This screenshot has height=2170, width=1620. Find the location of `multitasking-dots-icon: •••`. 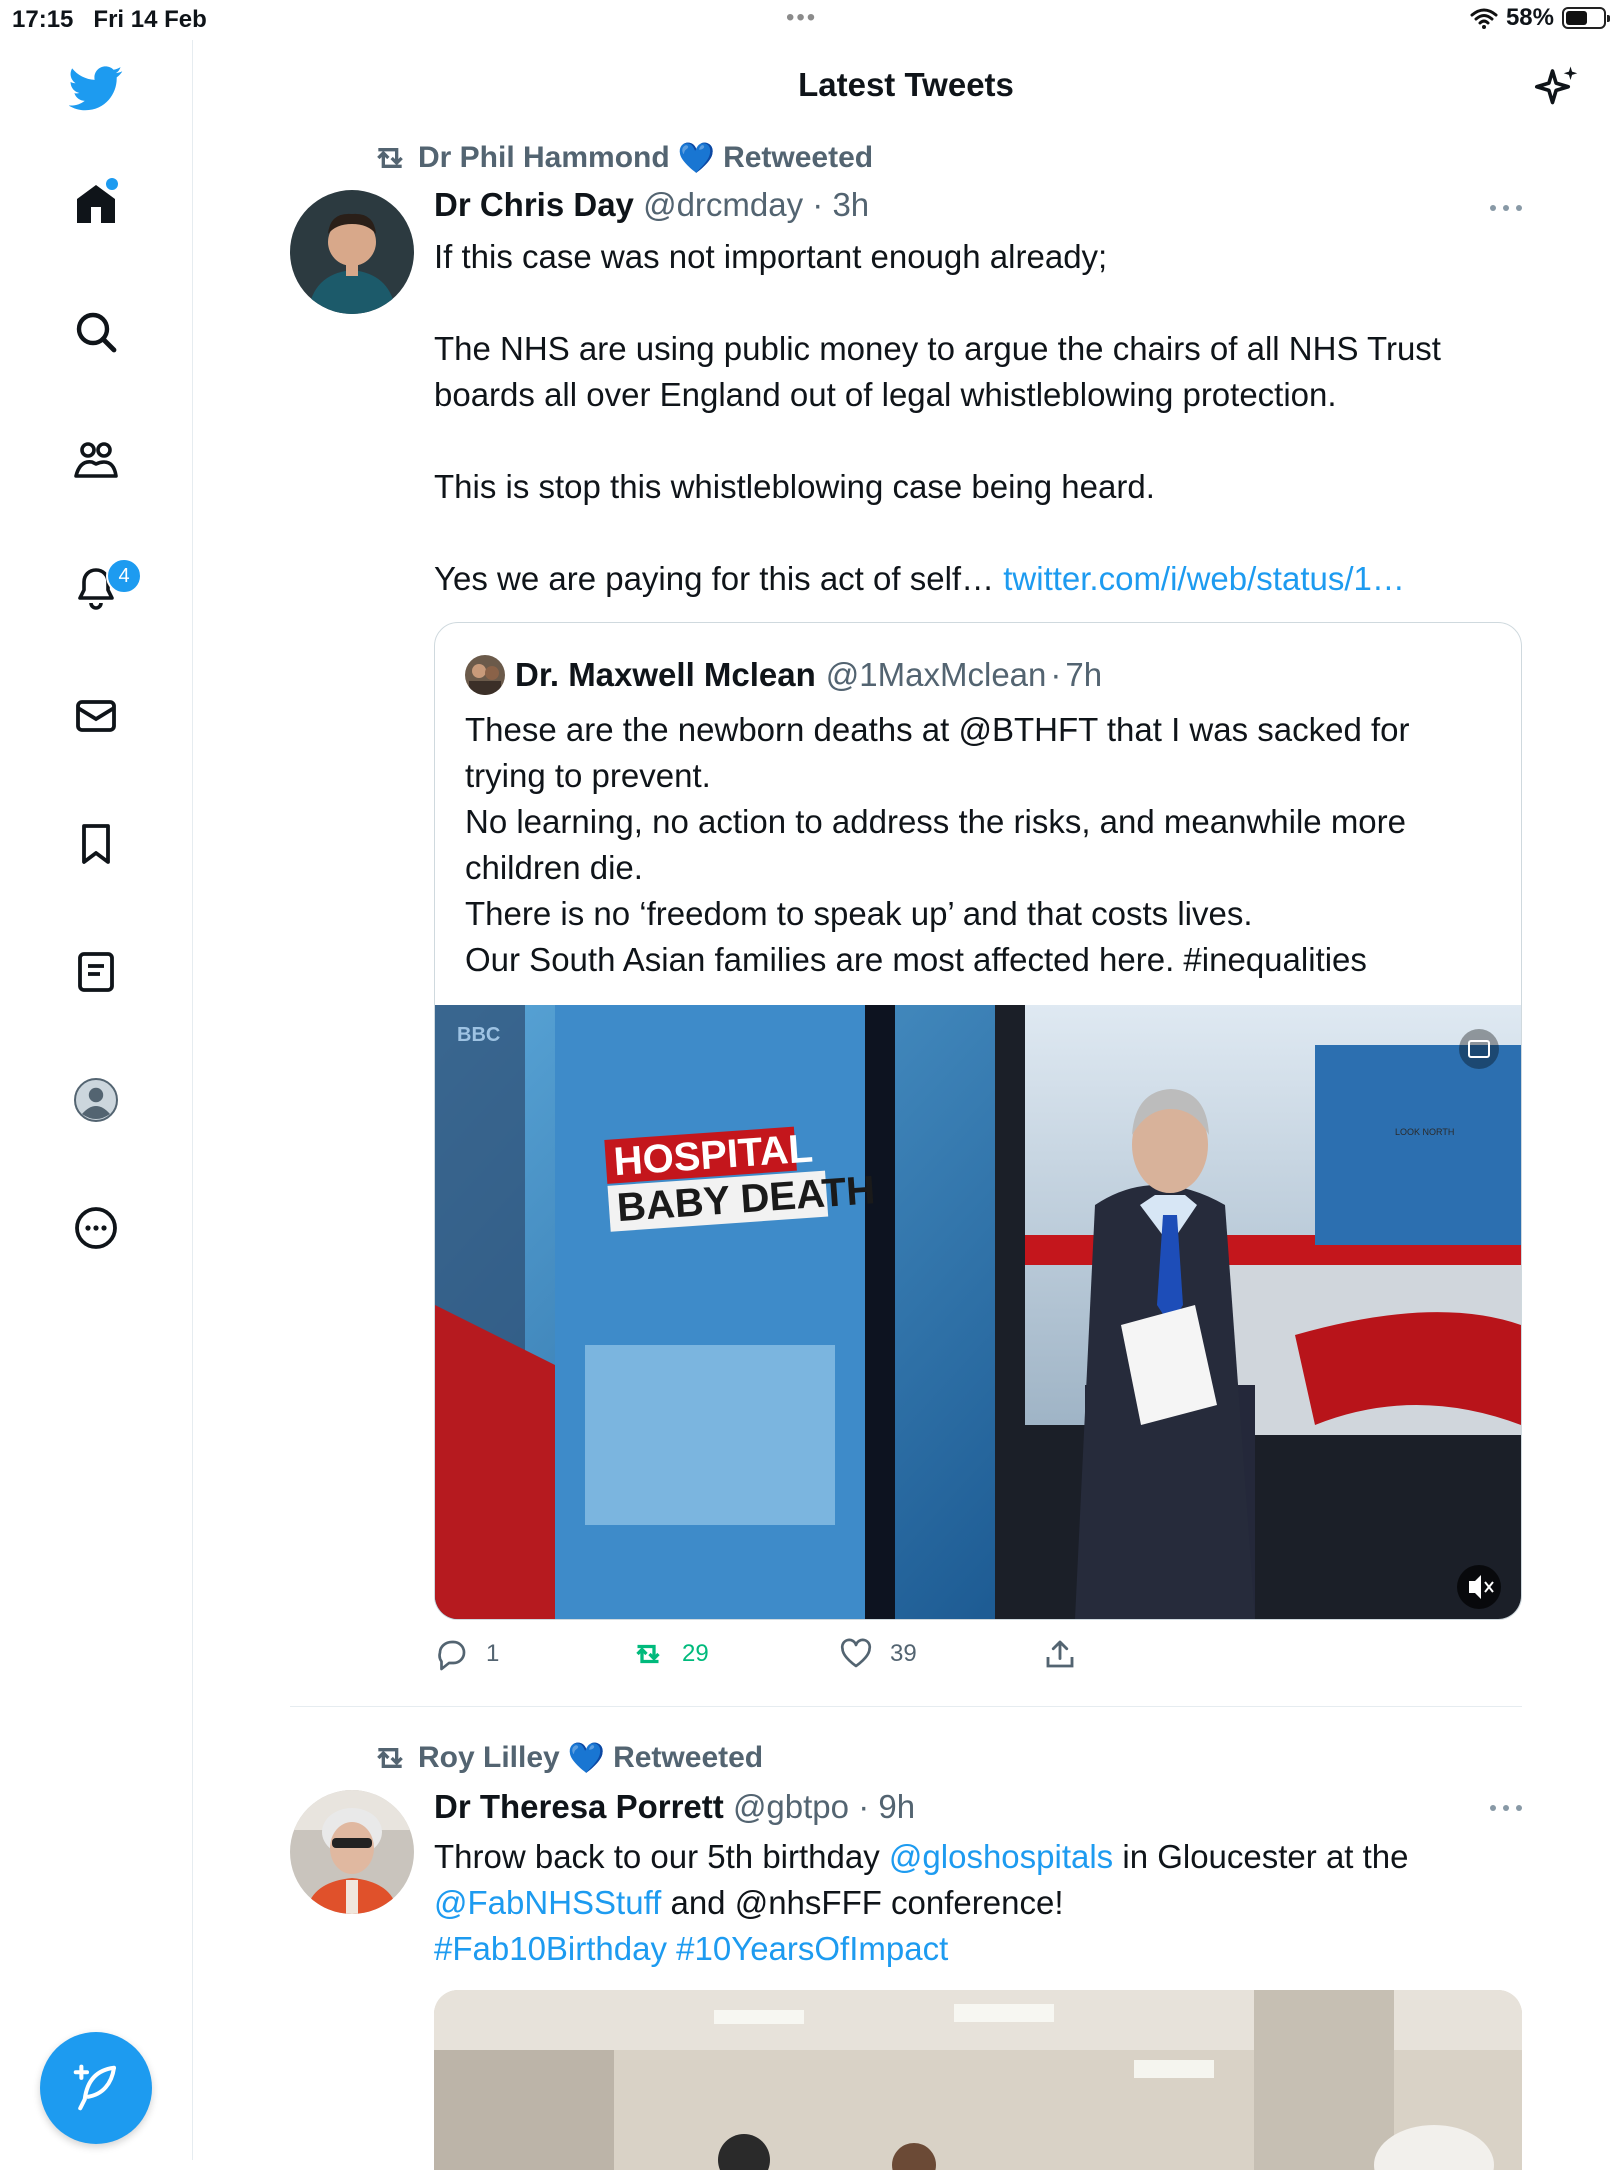

multitasking-dots-icon: ••• is located at coordinates (801, 18).